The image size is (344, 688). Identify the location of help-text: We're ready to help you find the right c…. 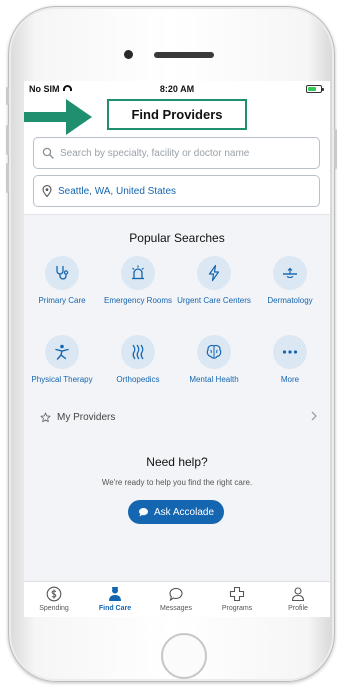
(177, 482).